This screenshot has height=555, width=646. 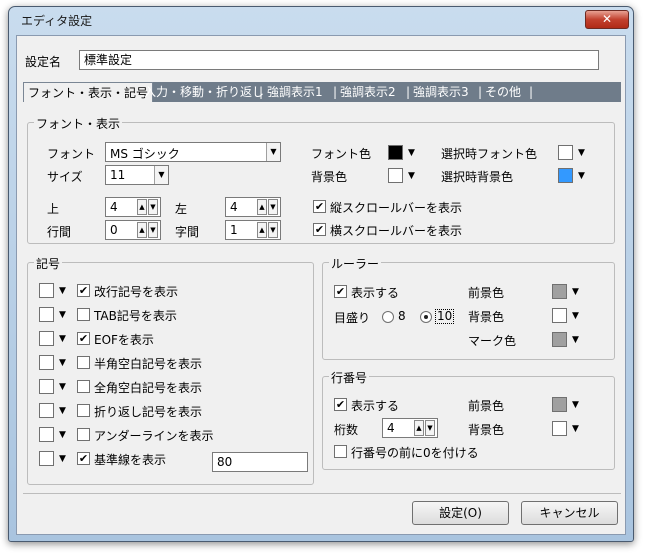 I want to click on font-label: フォント, so click(x=71, y=154).